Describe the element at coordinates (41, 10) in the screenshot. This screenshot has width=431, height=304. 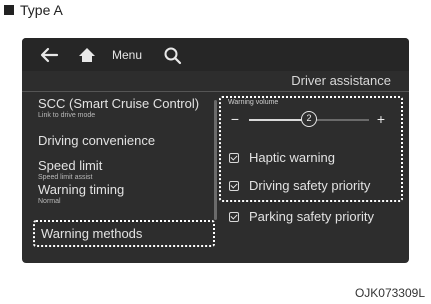
I see `caption-label: Type A` at that location.